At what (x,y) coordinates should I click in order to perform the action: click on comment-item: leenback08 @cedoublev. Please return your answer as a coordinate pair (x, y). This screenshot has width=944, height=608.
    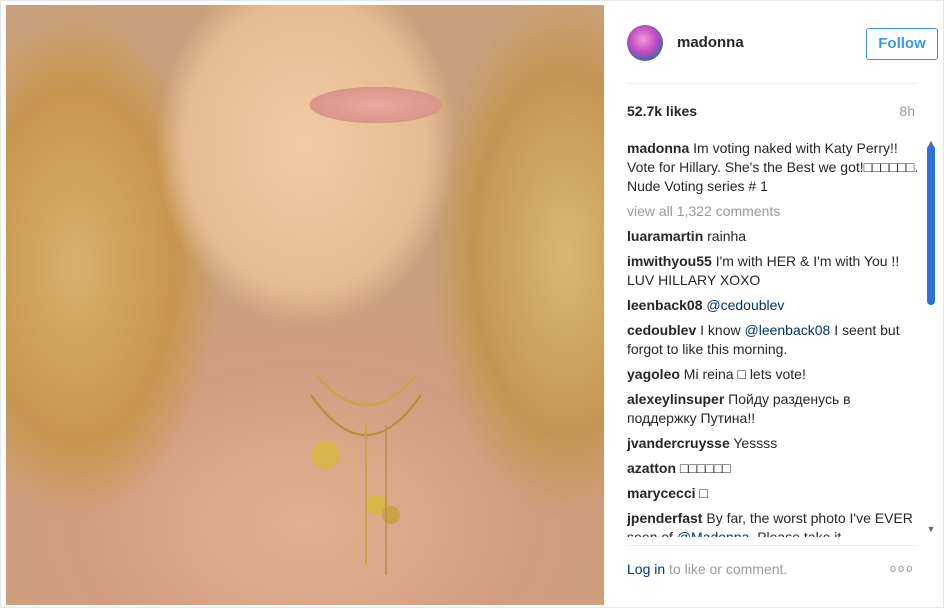
    Looking at the image, I should click on (774, 305).